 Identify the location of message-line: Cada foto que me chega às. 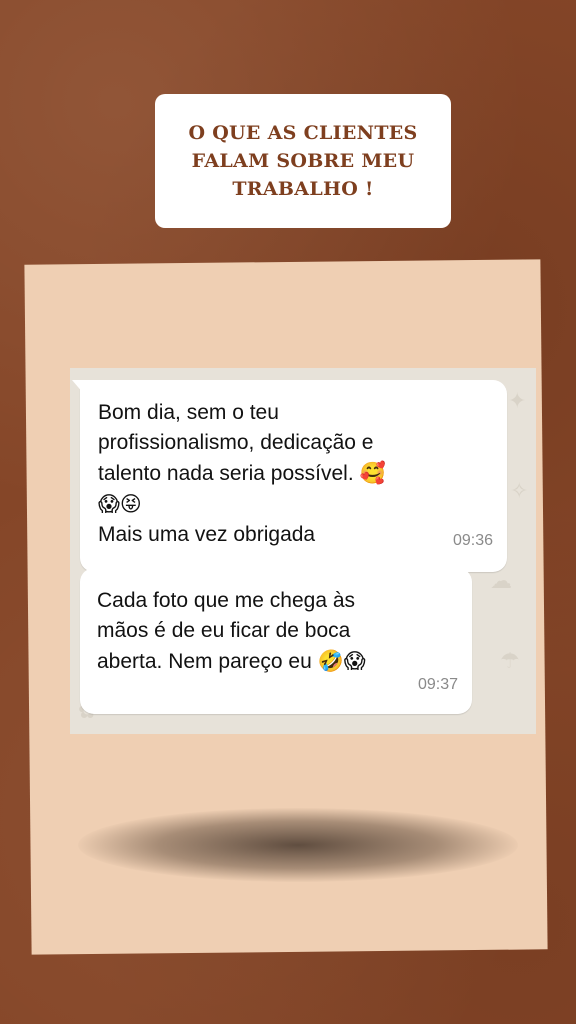
(226, 600).